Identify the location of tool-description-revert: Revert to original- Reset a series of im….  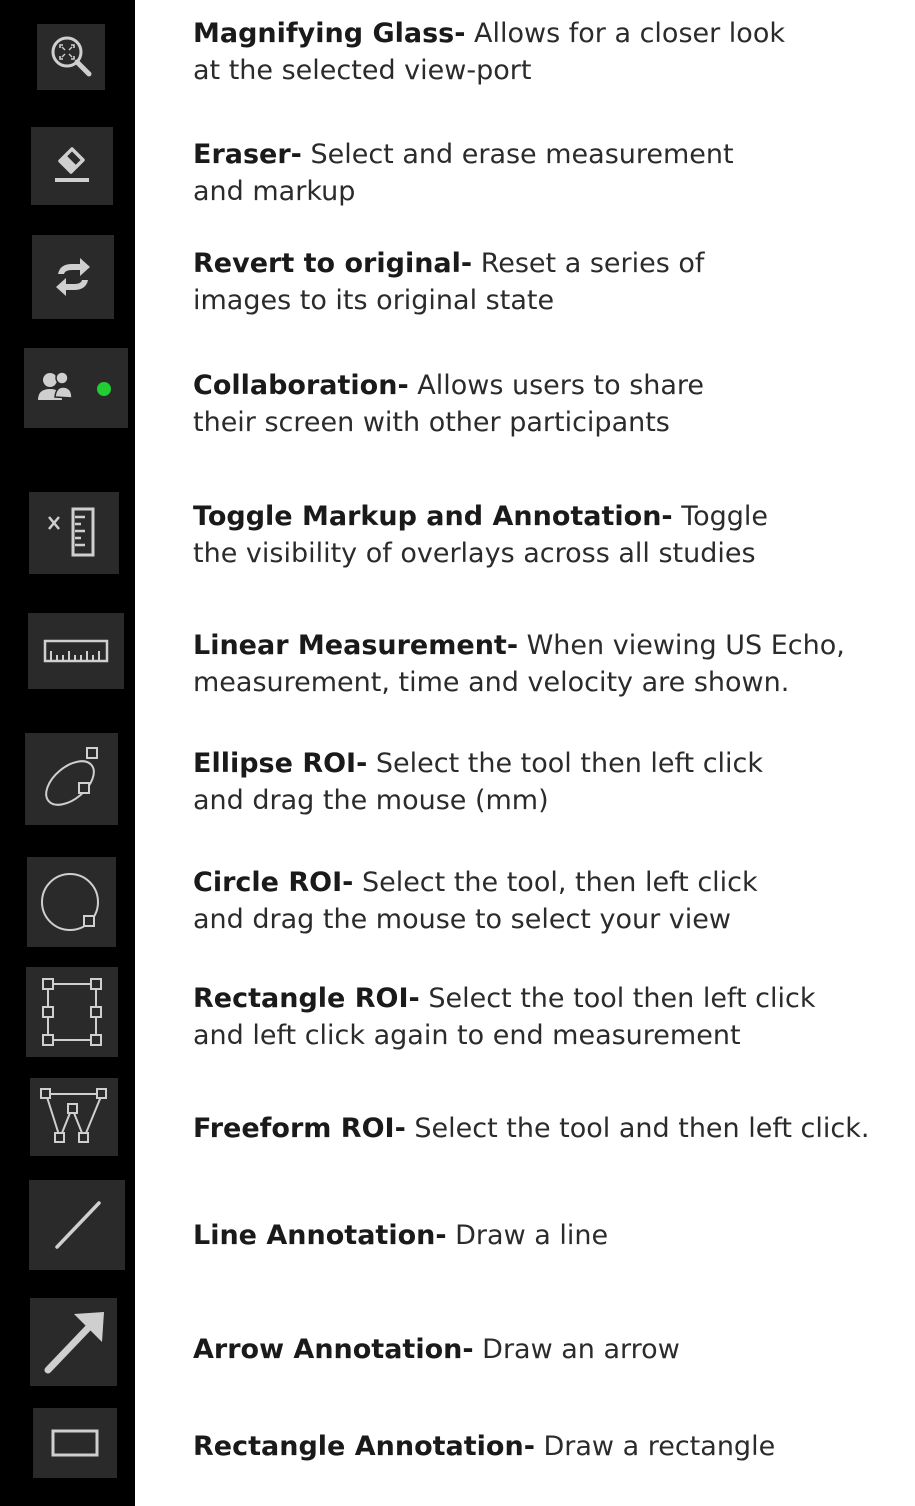
(550, 282).